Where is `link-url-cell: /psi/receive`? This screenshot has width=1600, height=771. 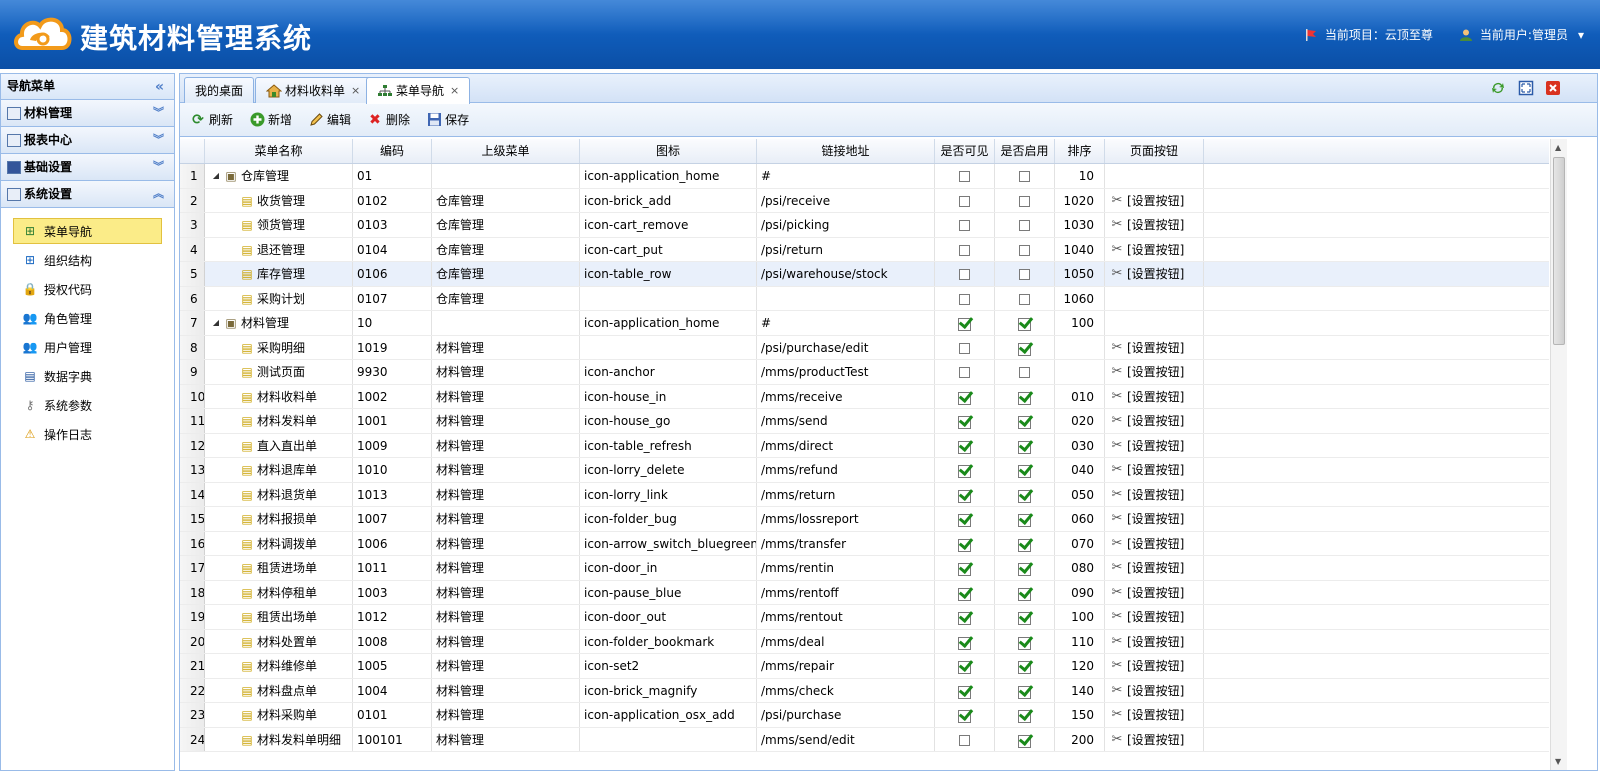 link-url-cell: /psi/receive is located at coordinates (846, 200).